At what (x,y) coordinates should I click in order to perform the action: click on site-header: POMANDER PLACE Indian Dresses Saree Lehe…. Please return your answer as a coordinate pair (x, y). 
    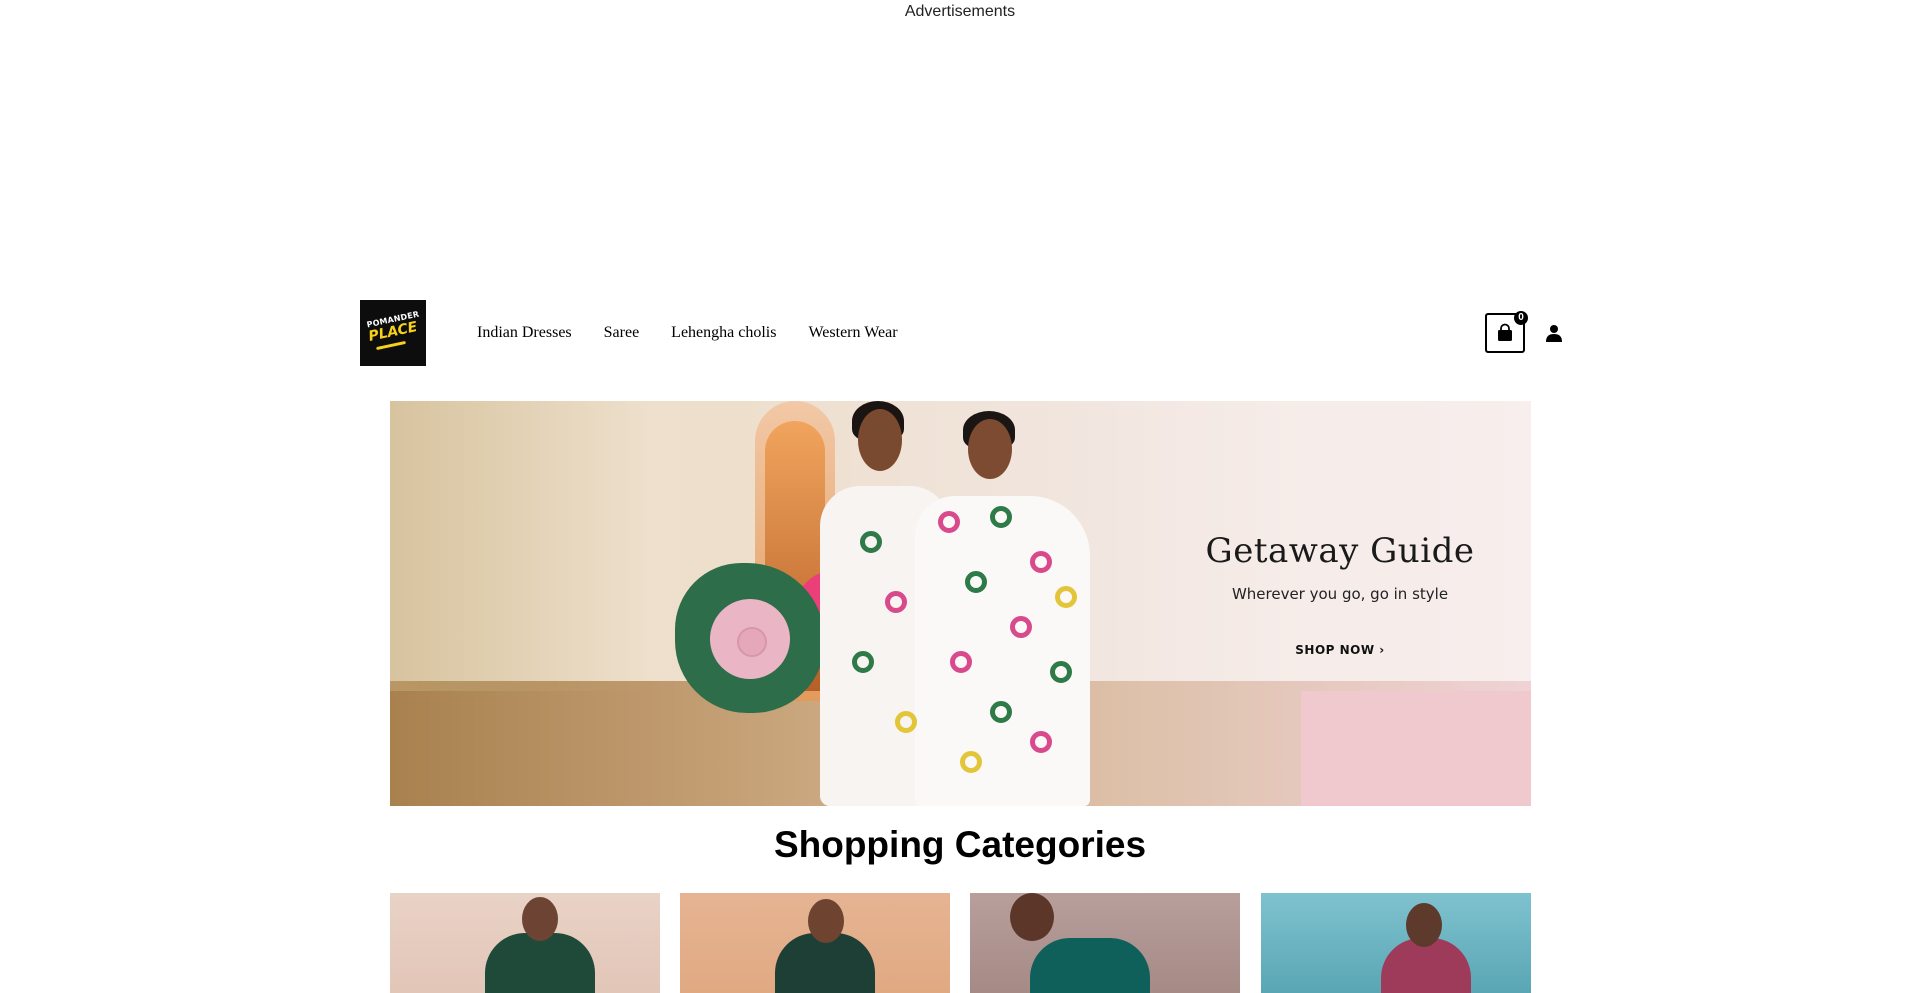
    Looking at the image, I should click on (961, 333).